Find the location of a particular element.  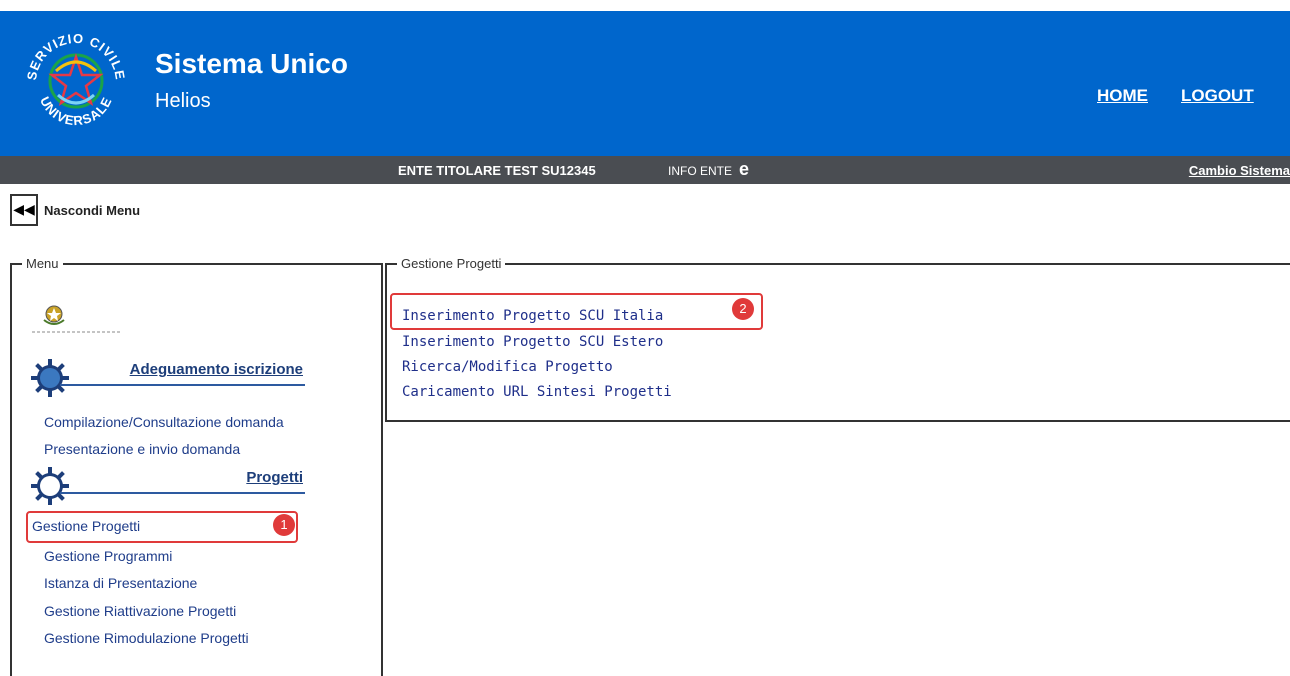

info-ente-link: INFO ENTE is located at coordinates (700, 171).